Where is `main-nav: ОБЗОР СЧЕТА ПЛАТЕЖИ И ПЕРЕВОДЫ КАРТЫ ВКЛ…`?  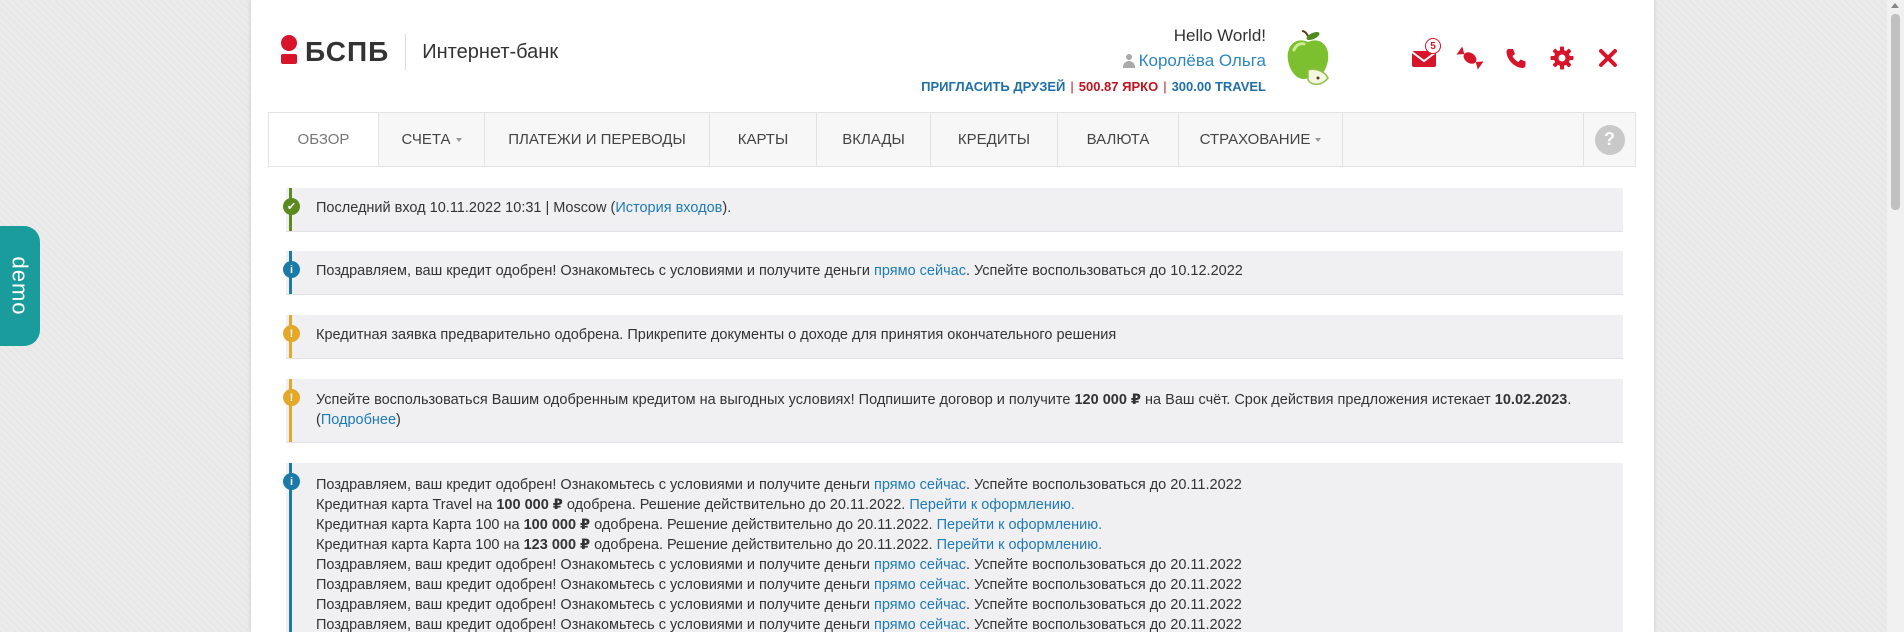
main-nav: ОБЗОР СЧЕТА ПЛАТЕЖИ И ПЕРЕВОДЫ КАРТЫ ВКЛ… is located at coordinates (952, 139).